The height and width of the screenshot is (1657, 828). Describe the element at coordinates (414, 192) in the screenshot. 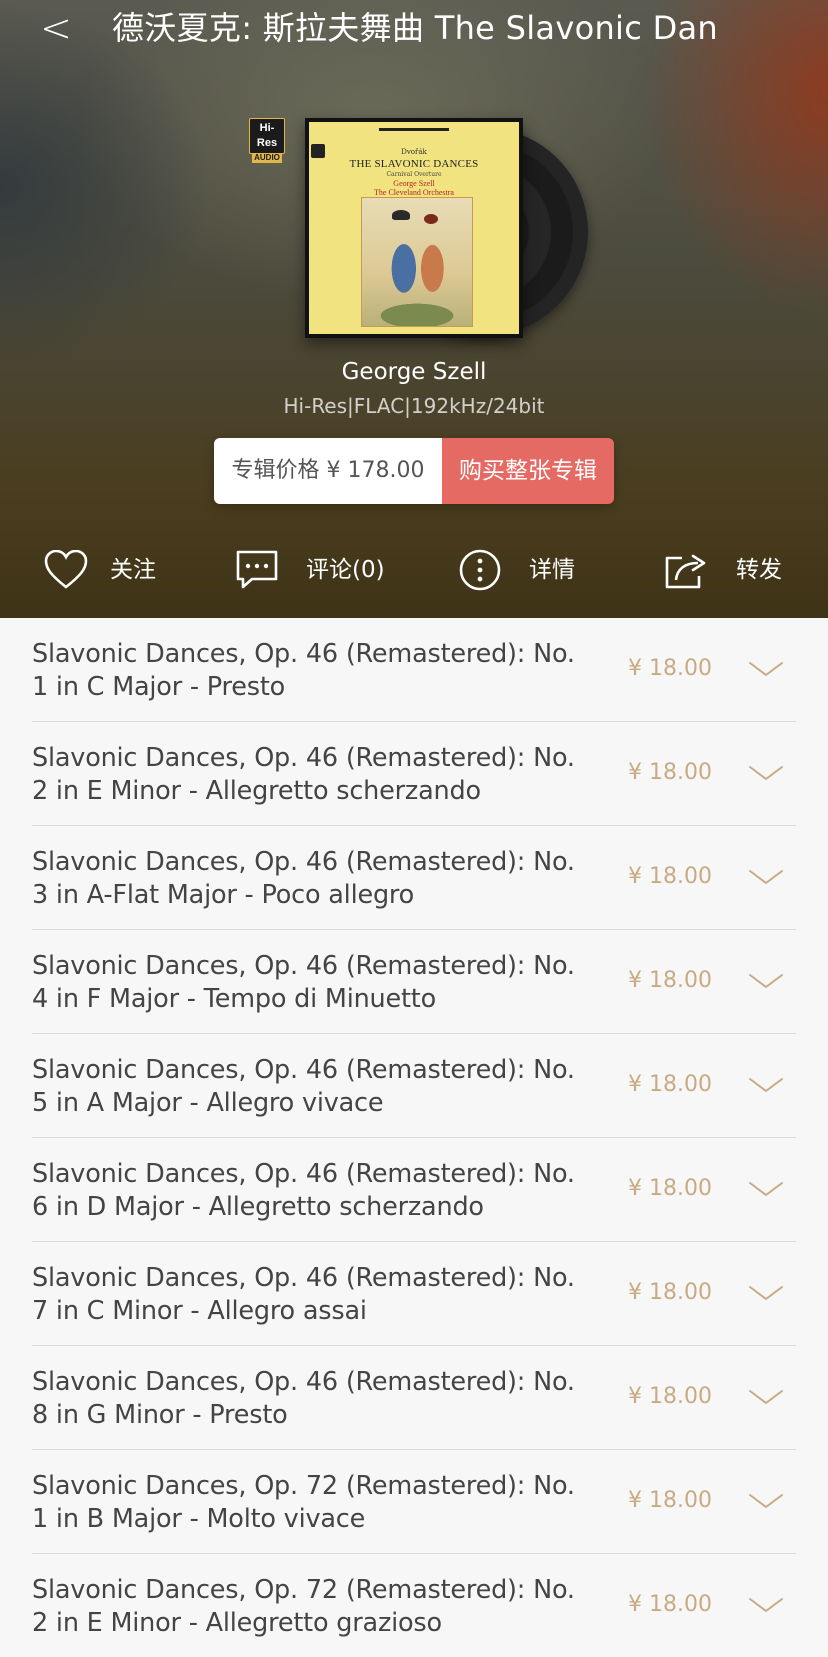

I see `cover-orchestra: The Cleveland Orchestra` at that location.